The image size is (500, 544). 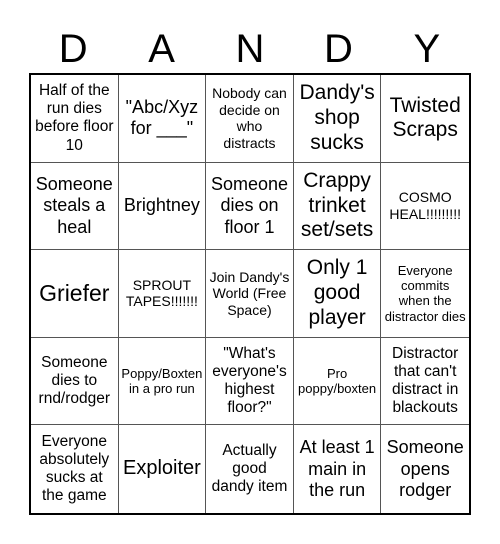 I want to click on bingo-cell: Poppy/Boxten in a pro run, so click(x=162, y=381).